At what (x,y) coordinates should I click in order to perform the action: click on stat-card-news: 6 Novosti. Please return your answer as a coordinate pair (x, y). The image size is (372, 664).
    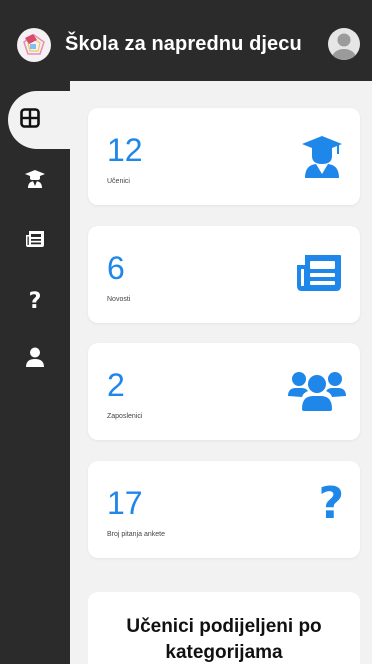
    Looking at the image, I should click on (224, 274).